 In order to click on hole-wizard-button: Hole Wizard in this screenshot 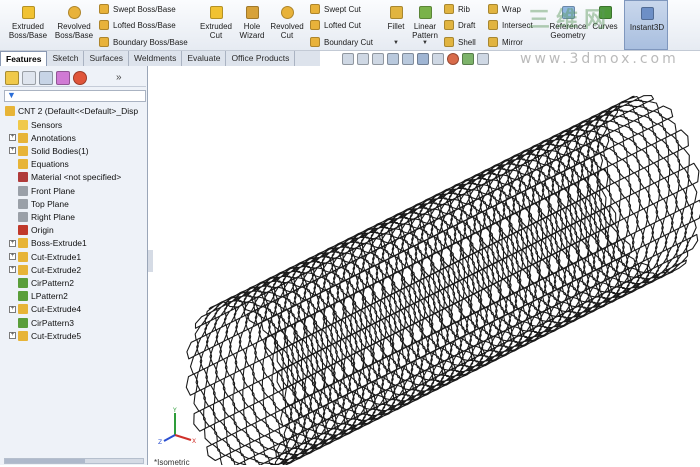, I will do `click(252, 23)`.